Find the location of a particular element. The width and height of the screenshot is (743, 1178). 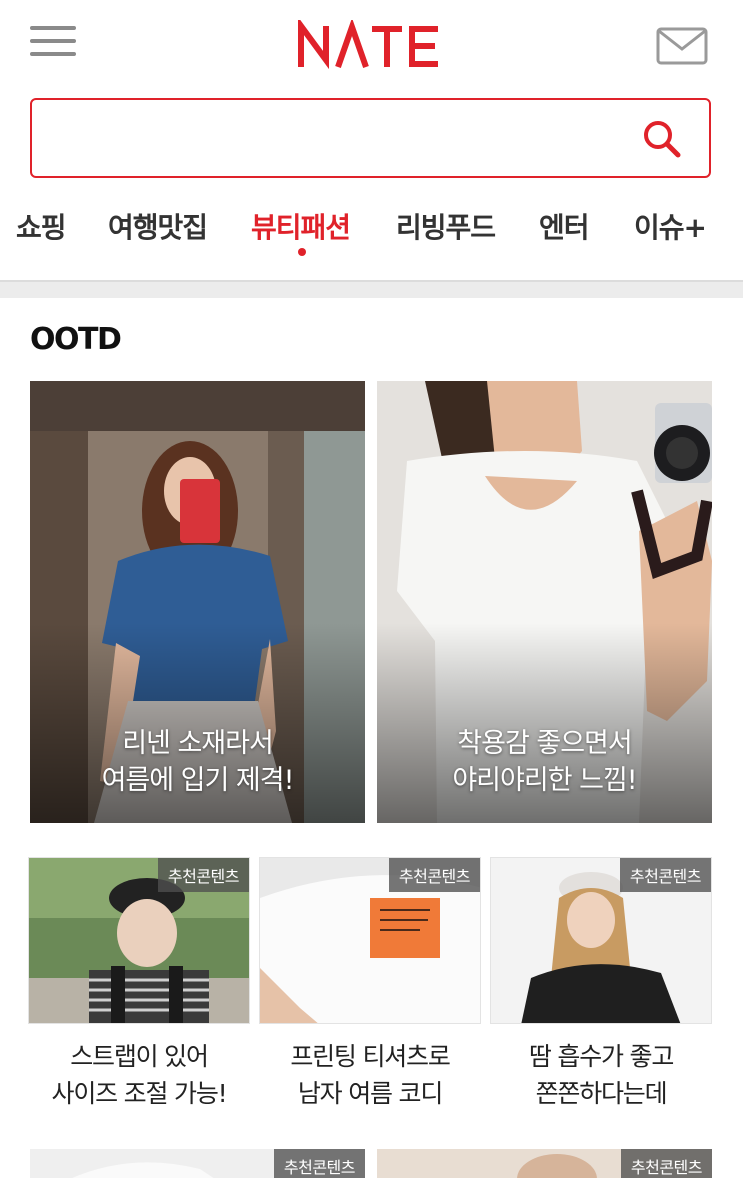

tab-travel-food: 여행맛집 is located at coordinates (158, 226).